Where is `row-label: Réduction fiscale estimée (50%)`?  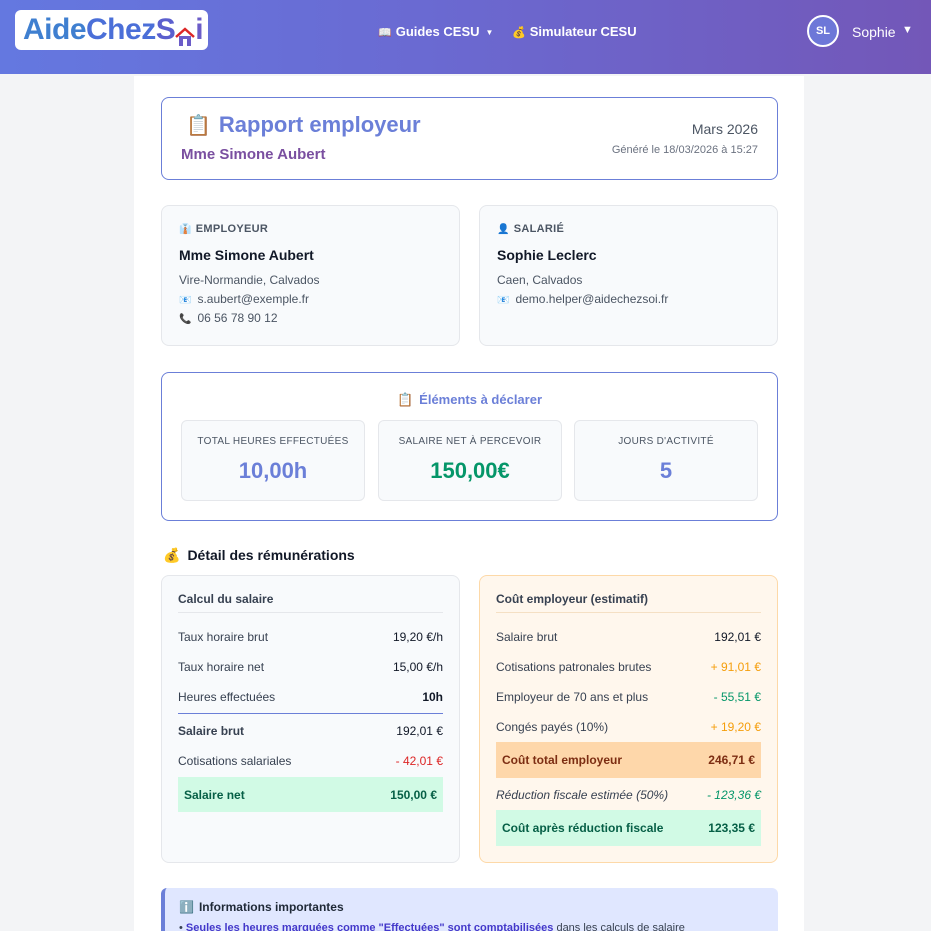
row-label: Réduction fiscale estimée (50%) is located at coordinates (582, 795).